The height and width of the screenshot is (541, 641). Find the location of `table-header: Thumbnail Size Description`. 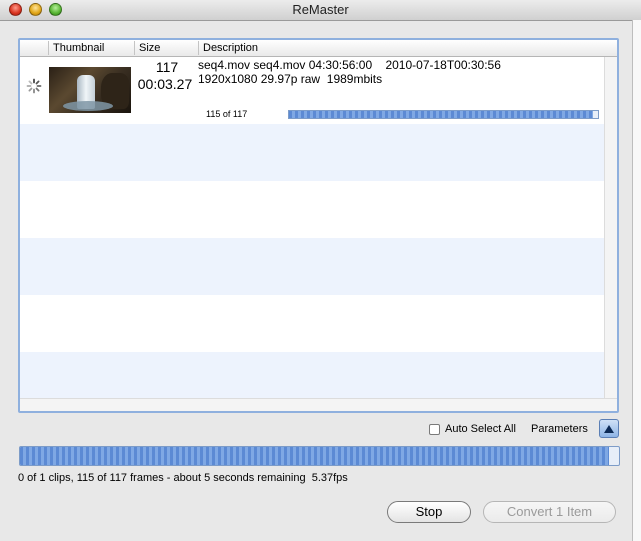

table-header: Thumbnail Size Description is located at coordinates (318, 48).